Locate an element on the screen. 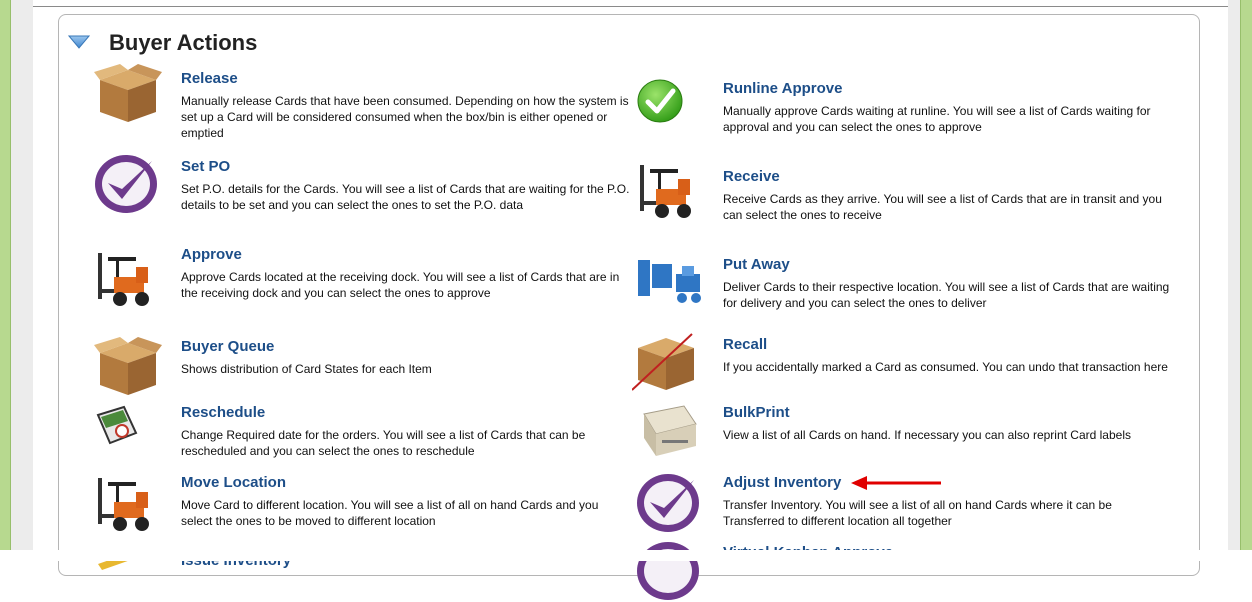 The height and width of the screenshot is (602, 1252). action-approve-link: Approve is located at coordinates (211, 254).